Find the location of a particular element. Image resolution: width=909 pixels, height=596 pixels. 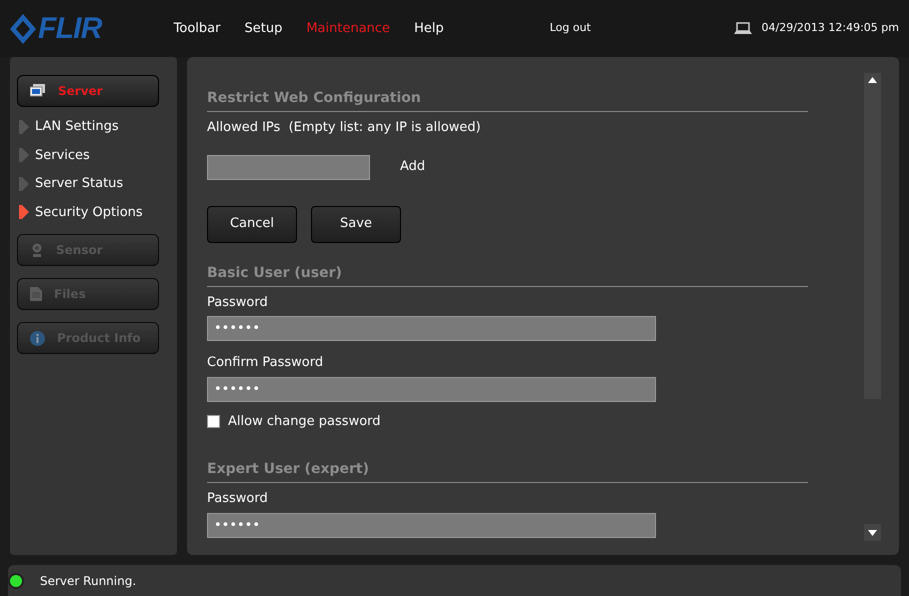

nav-link: Toolbar is located at coordinates (197, 28).